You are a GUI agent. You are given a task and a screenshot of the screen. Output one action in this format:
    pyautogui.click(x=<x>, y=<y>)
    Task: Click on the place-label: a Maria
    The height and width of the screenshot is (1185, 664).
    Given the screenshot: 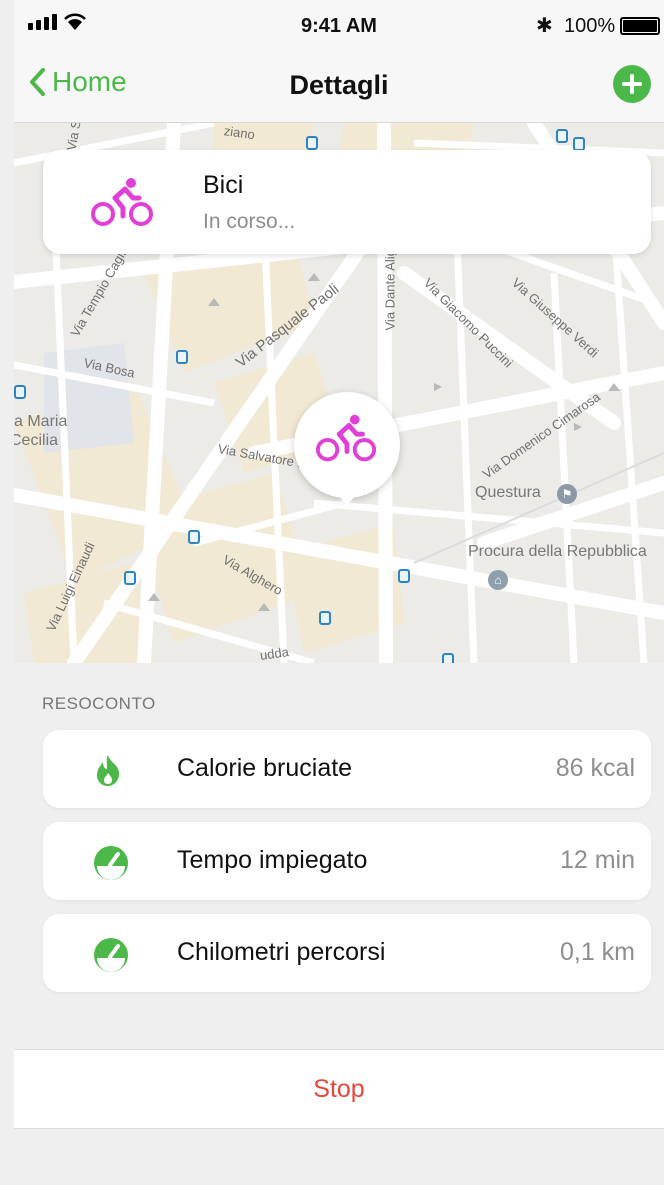 What is the action you would take?
    pyautogui.click(x=41, y=421)
    